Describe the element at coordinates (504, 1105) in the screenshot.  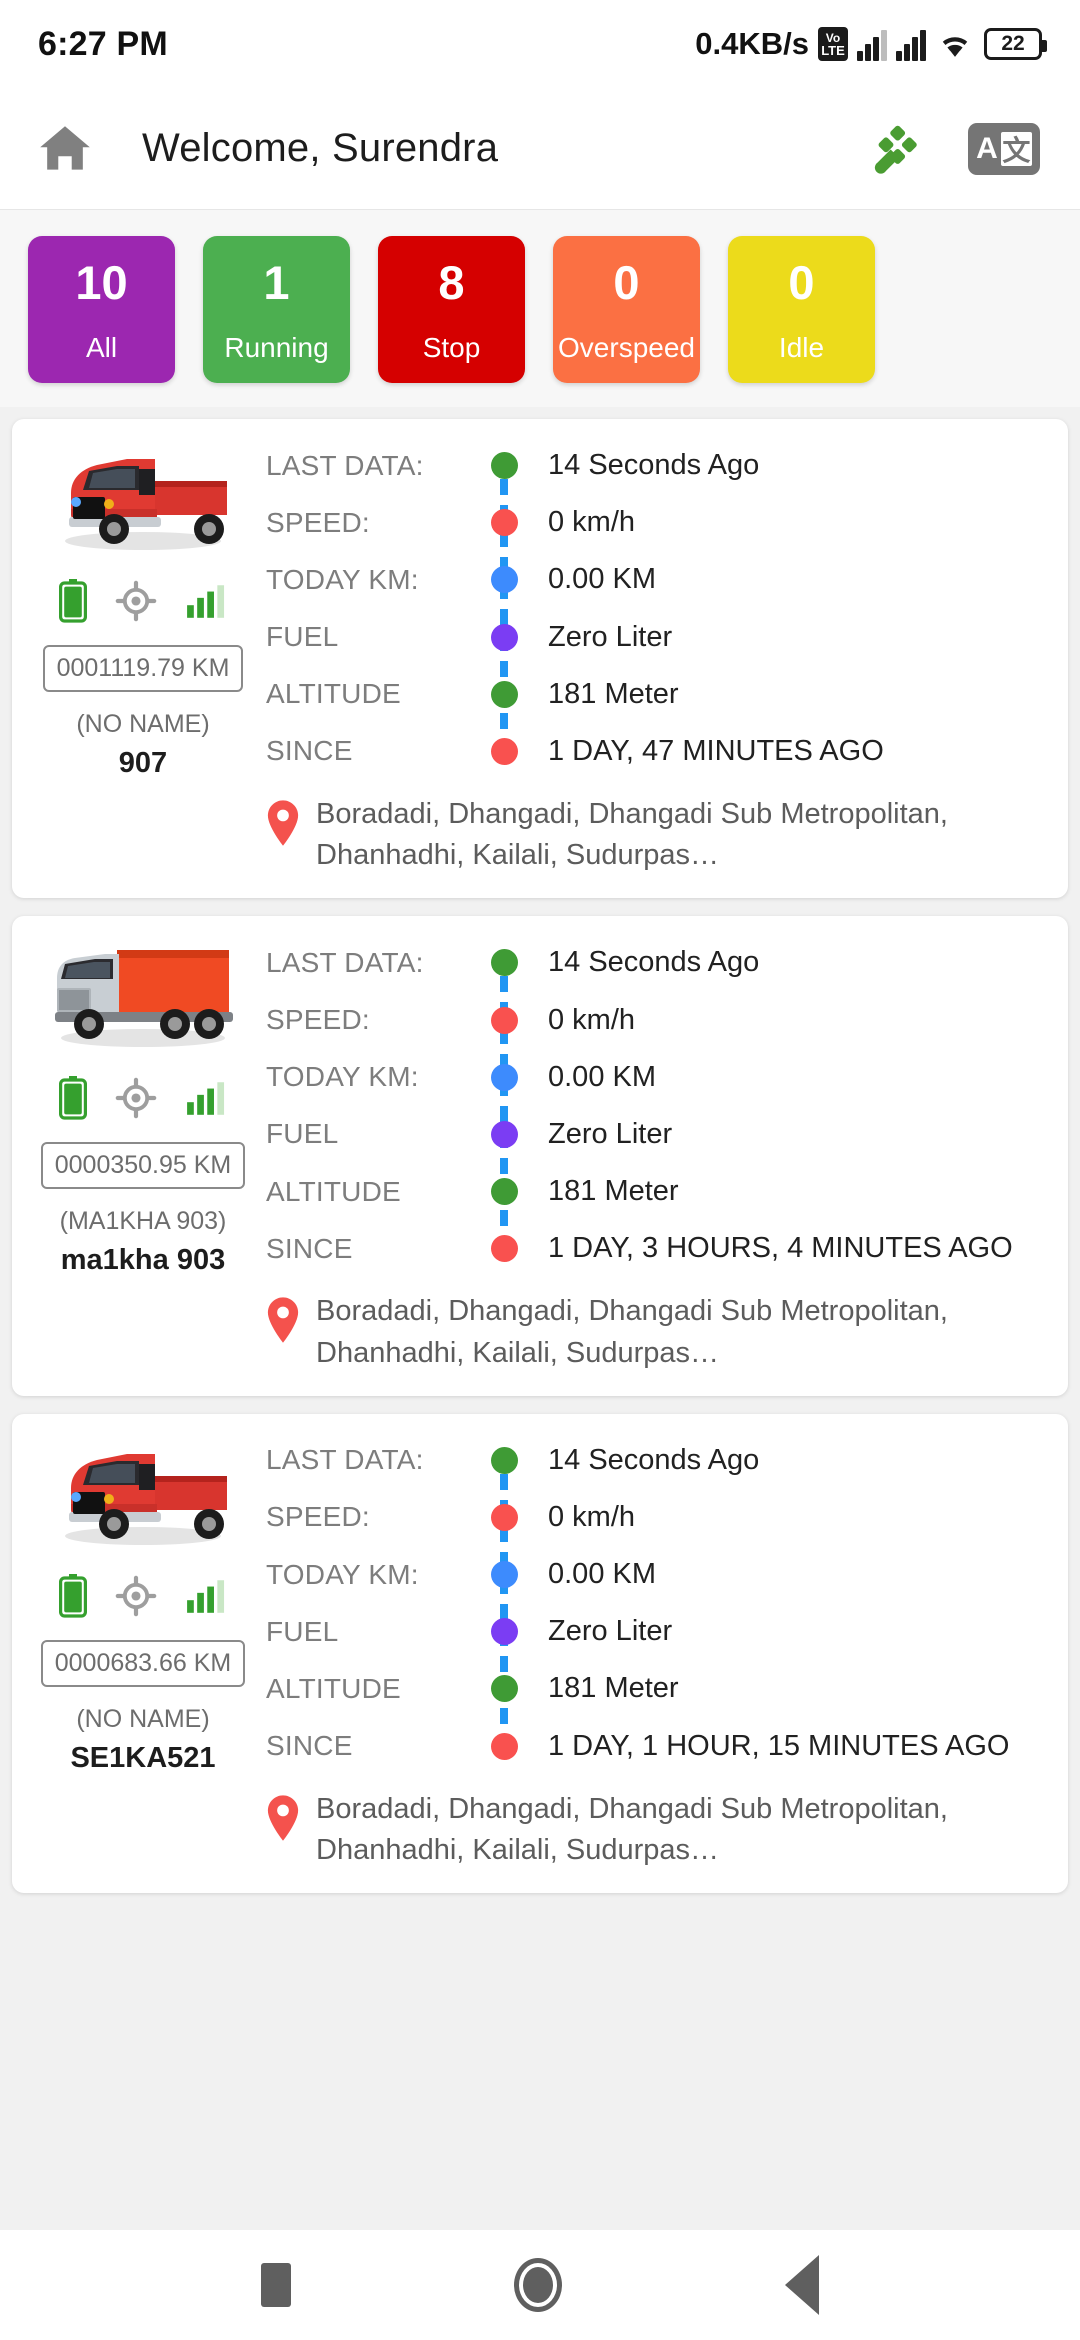
I see `vehicle-timeline` at that location.